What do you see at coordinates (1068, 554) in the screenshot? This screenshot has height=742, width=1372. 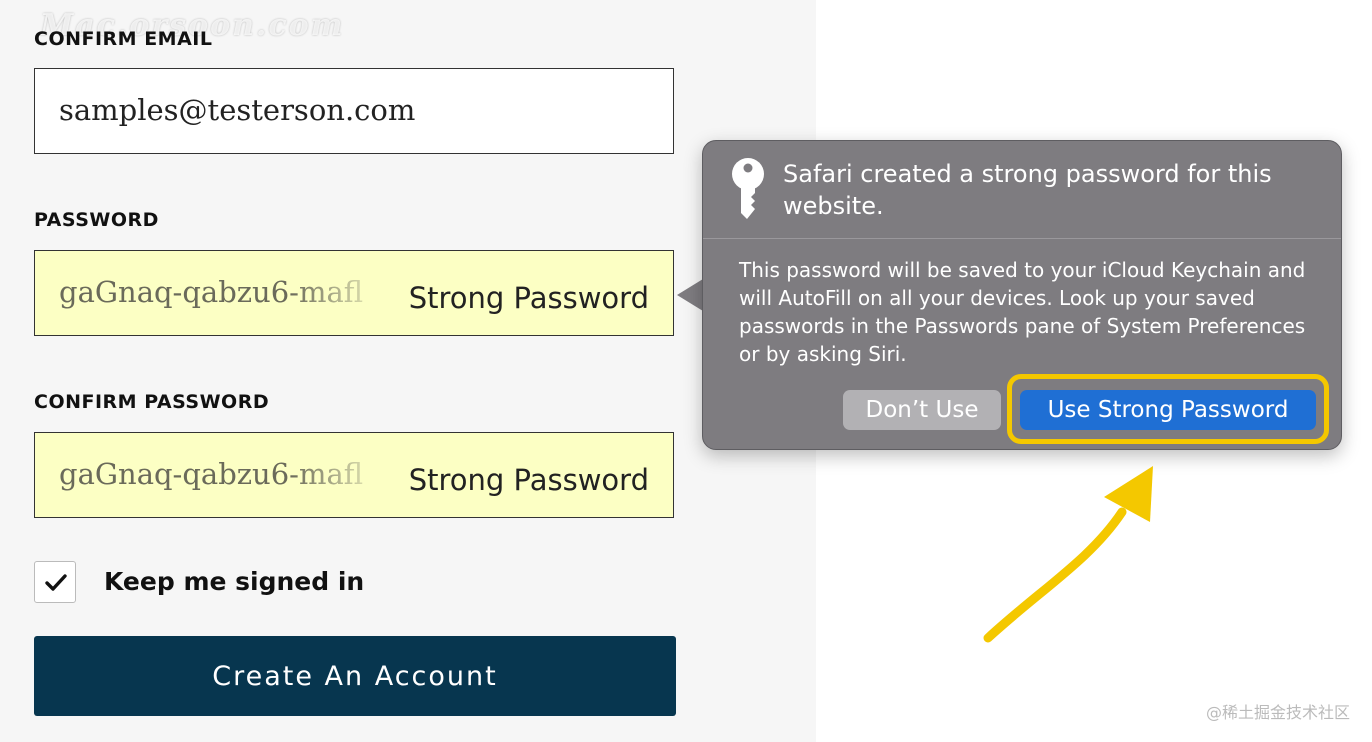 I see `annotation-arrow` at bounding box center [1068, 554].